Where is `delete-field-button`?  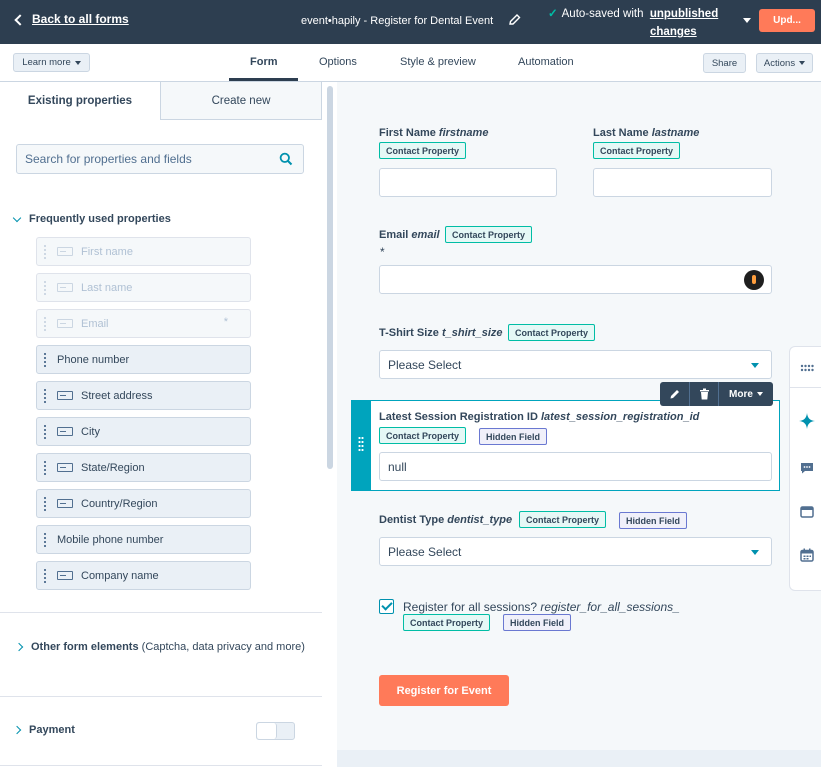
delete-field-button is located at coordinates (704, 394).